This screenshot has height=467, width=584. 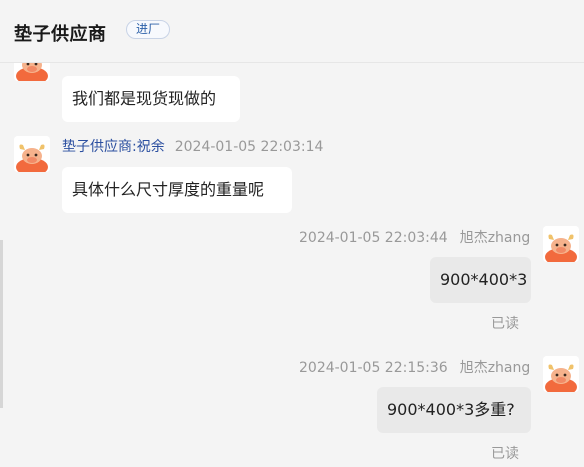 What do you see at coordinates (60, 34) in the screenshot?
I see `chat-title: 垫子供应商` at bounding box center [60, 34].